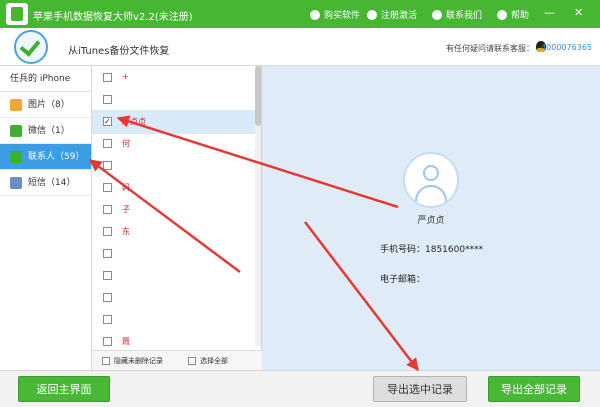 The image size is (600, 407). I want to click on hide-deleted-checkbox, so click(106, 361).